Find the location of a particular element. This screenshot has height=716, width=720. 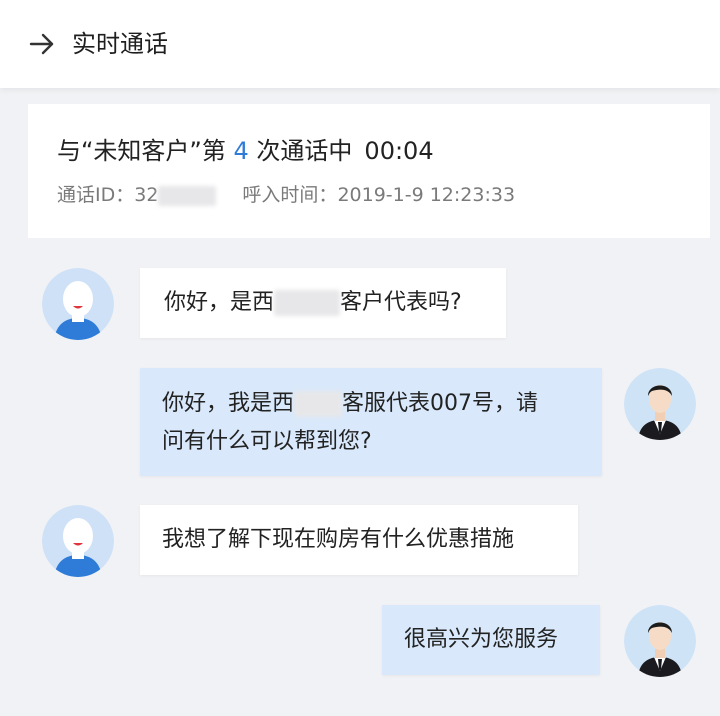

page-title: 实时通话 is located at coordinates (120, 44).